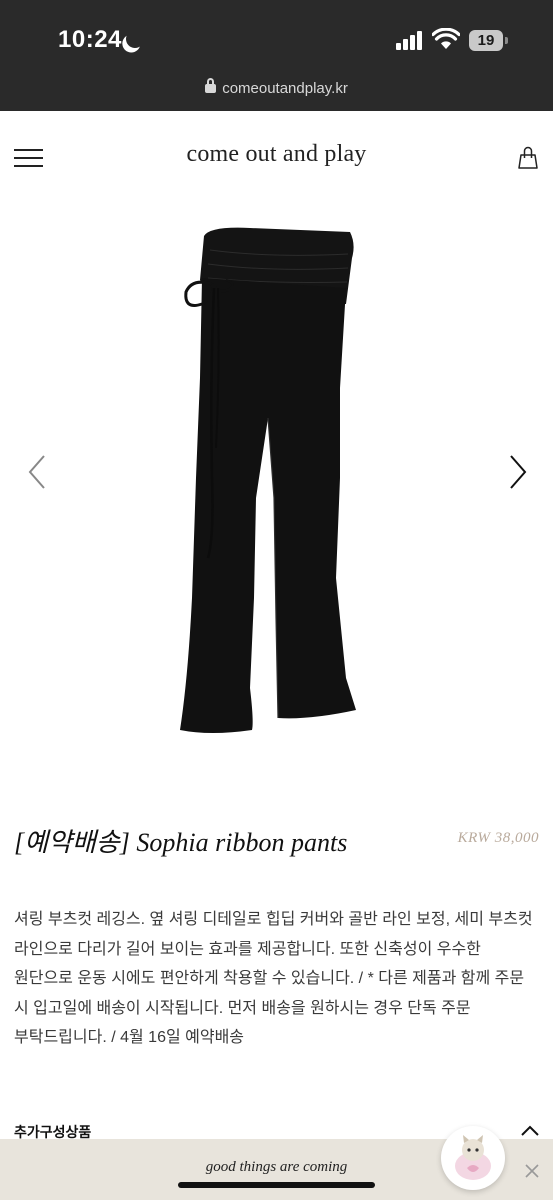 This screenshot has width=553, height=1200. What do you see at coordinates (285, 88) in the screenshot?
I see `url-text: comeoutandplay.kr` at bounding box center [285, 88].